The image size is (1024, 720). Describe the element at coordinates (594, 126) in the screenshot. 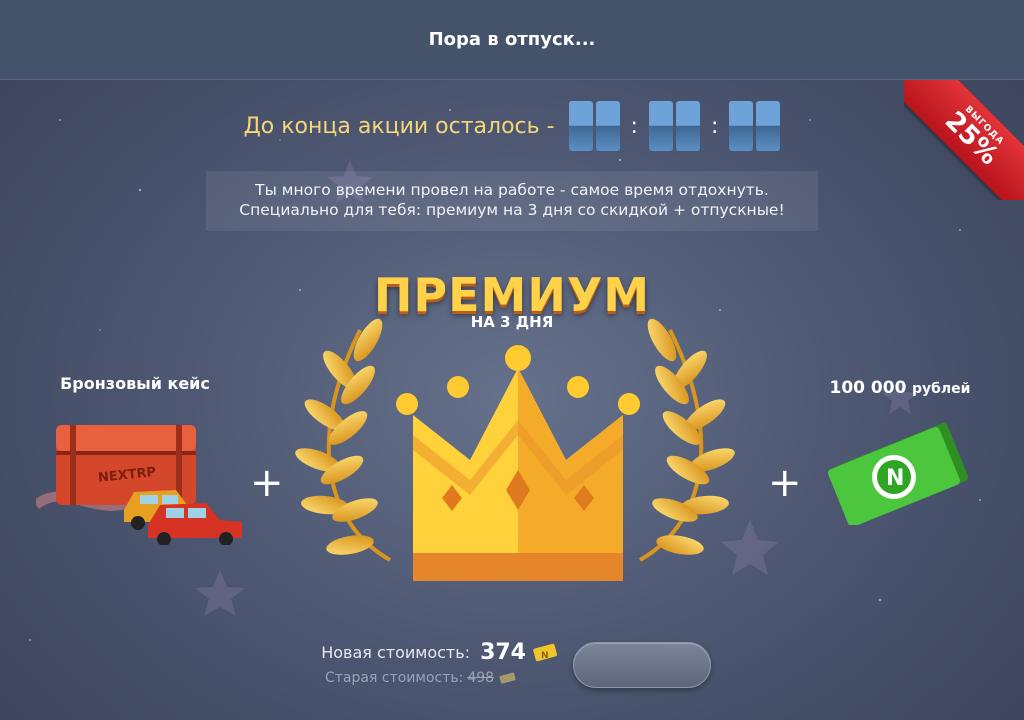

I see `countdown-hours` at that location.